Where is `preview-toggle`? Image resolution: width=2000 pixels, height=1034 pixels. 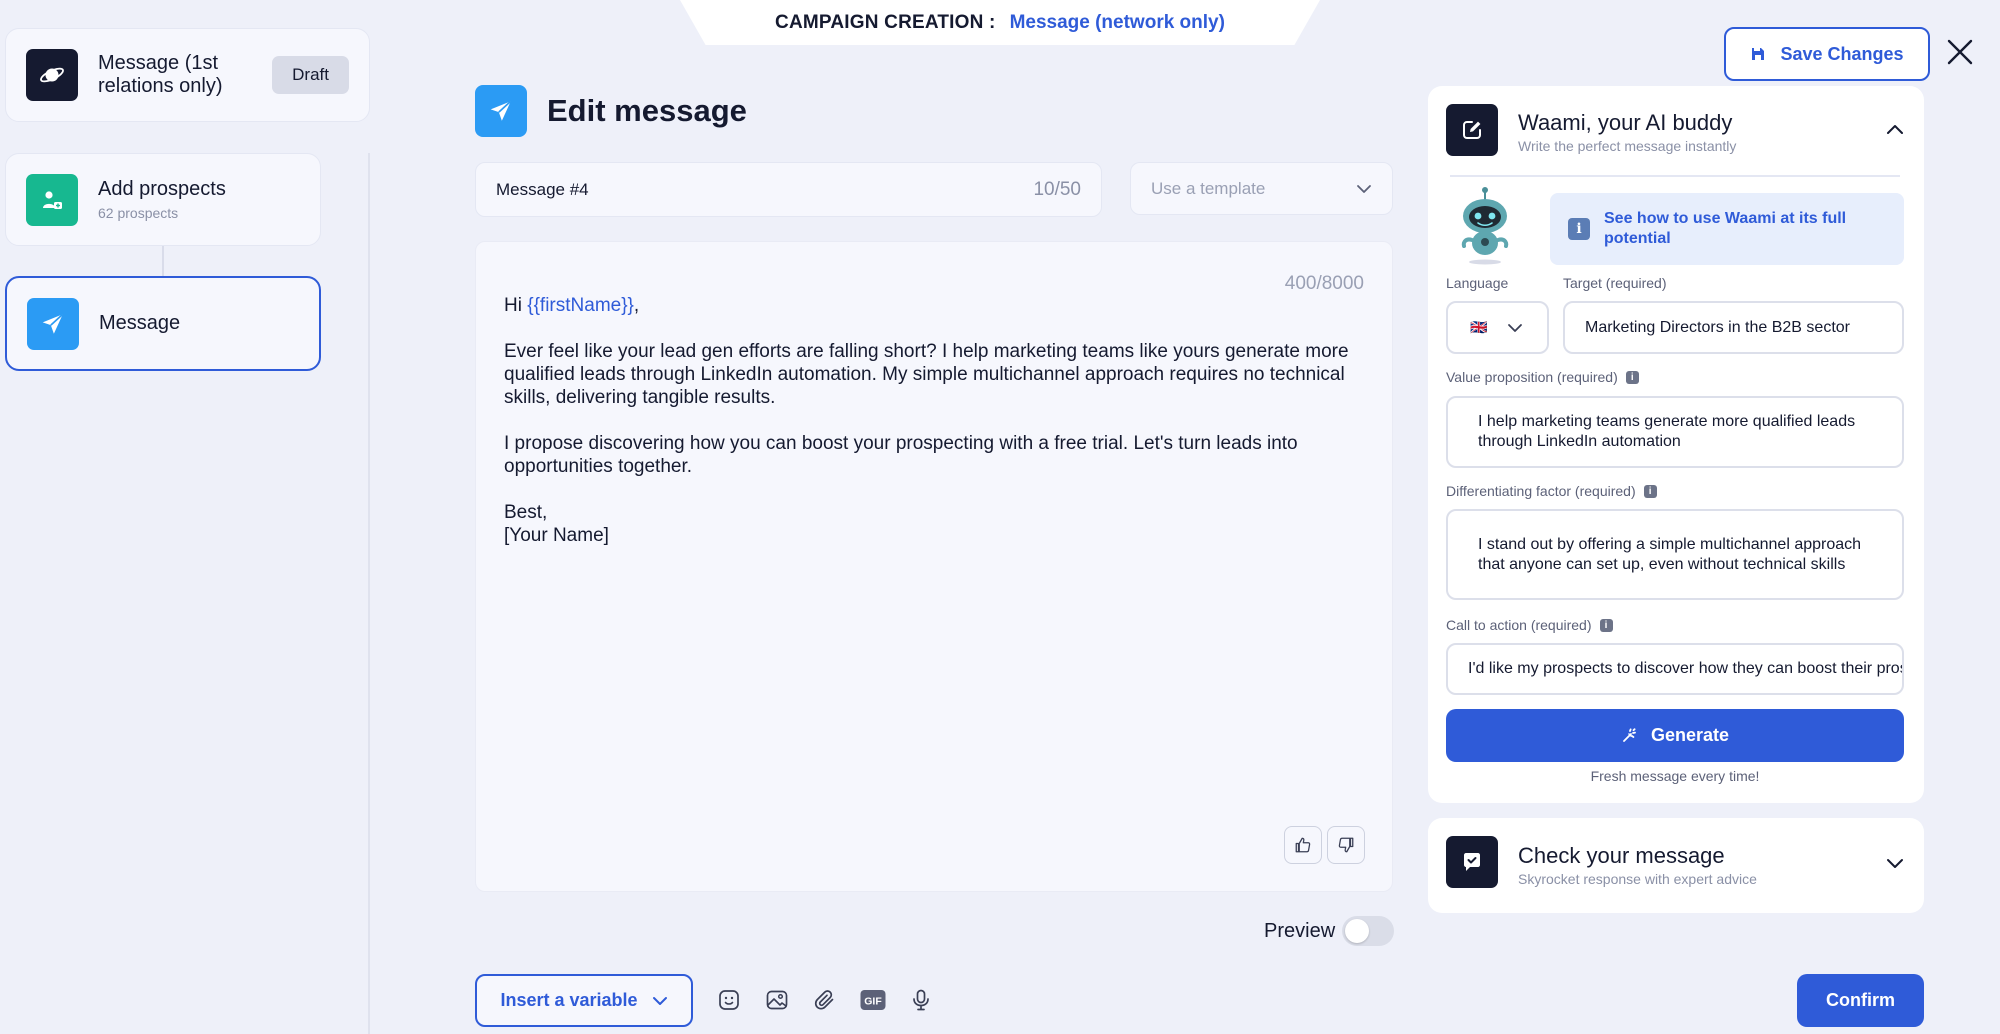 preview-toggle is located at coordinates (1368, 931).